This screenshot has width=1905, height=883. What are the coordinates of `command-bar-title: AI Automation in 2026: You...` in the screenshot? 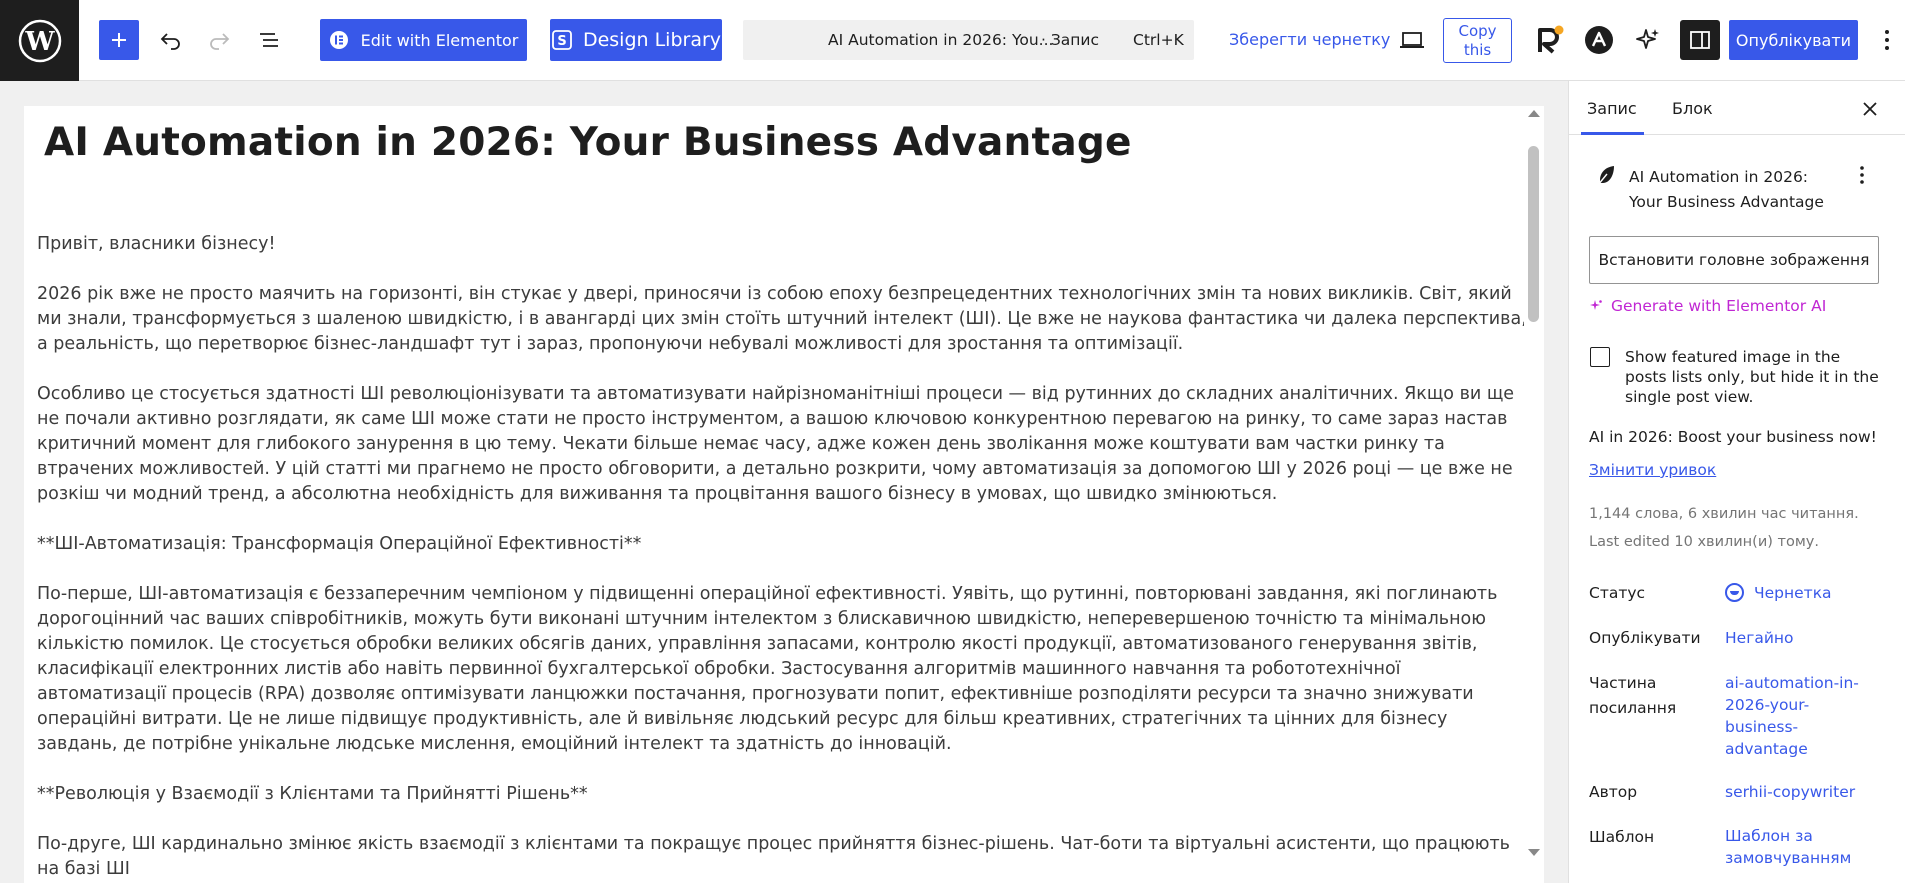 It's located at (941, 40).